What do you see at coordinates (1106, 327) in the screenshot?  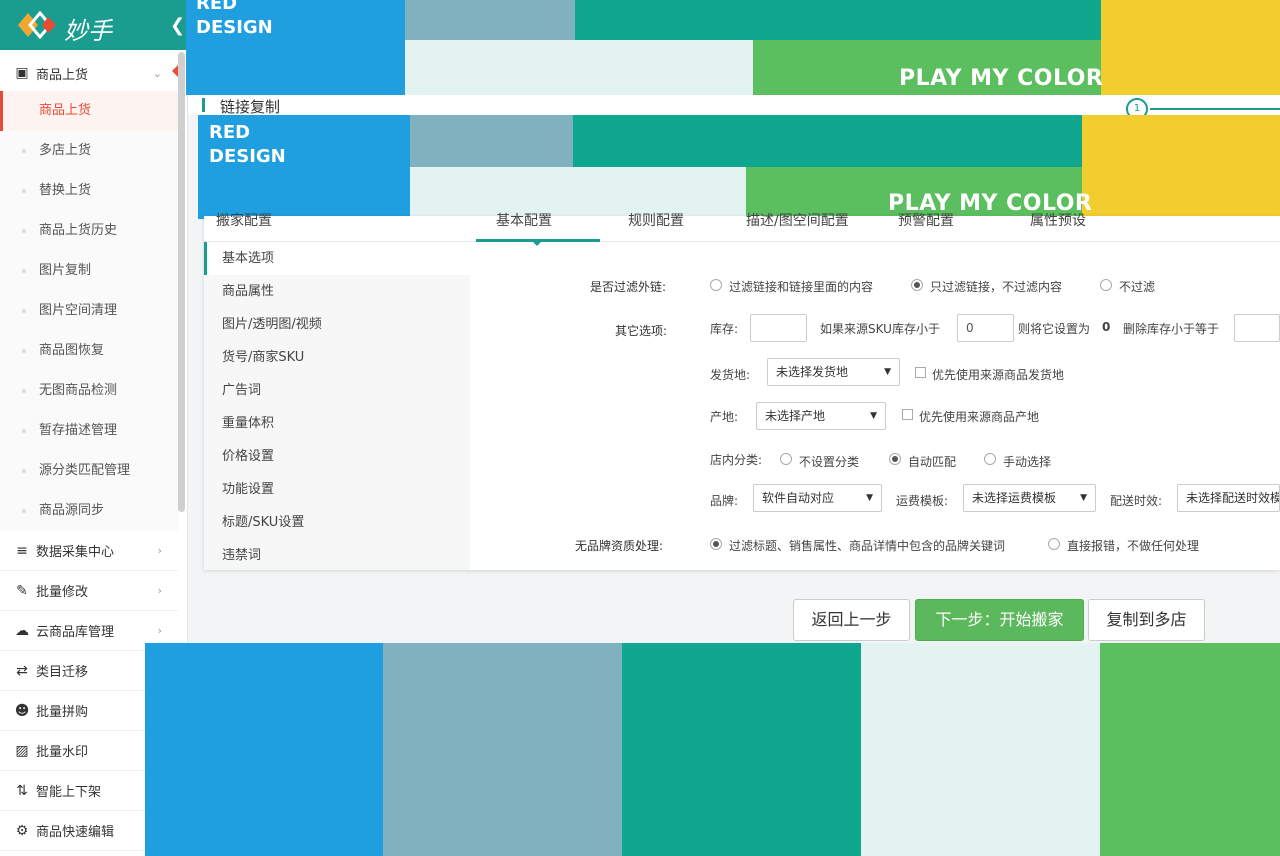 I see `set-value: 0` at bounding box center [1106, 327].